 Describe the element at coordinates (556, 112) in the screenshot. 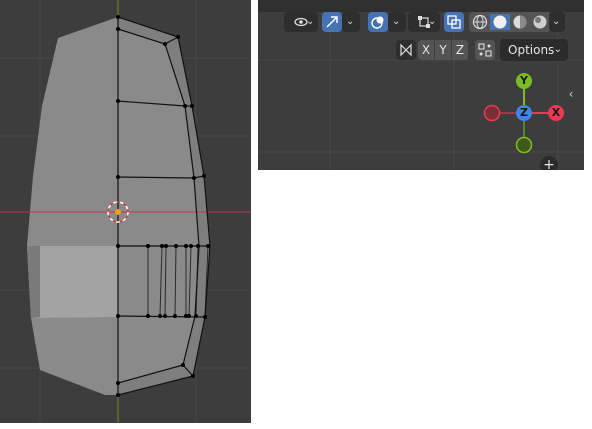

I see `gizmo-x-label: X` at that location.